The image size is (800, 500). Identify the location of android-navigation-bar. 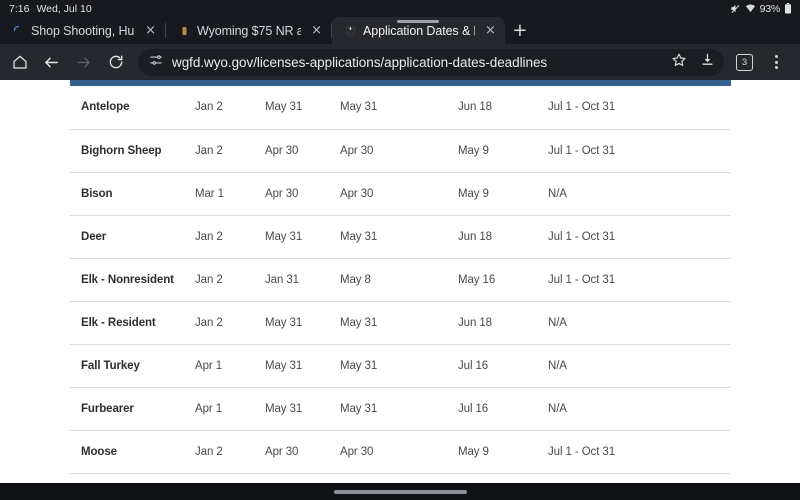
(400, 491).